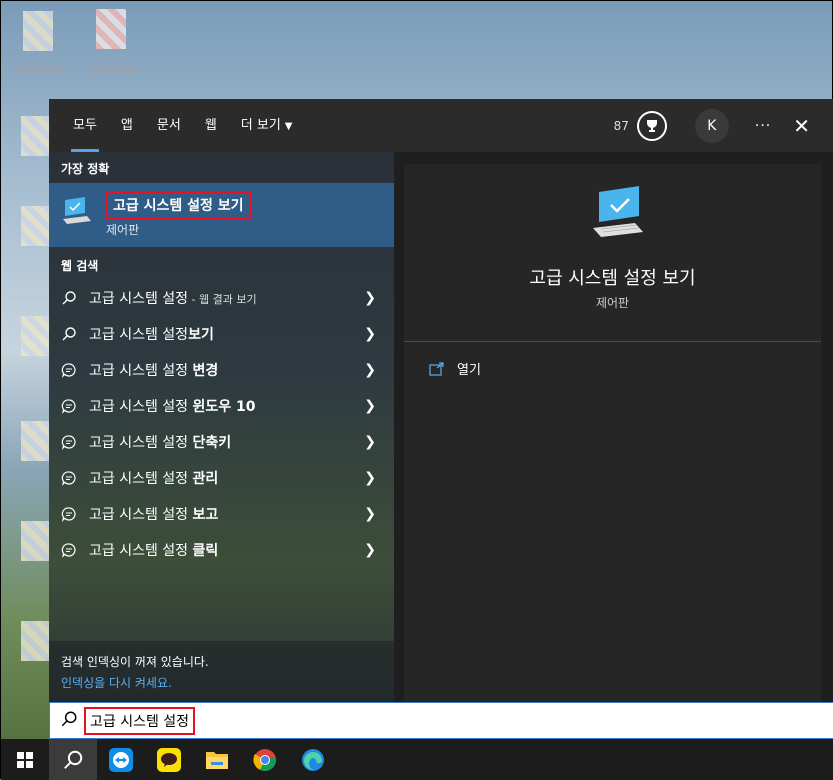  Describe the element at coordinates (178, 205) in the screenshot. I see `best-match-title: 고급 시스템 설정 보기` at that location.